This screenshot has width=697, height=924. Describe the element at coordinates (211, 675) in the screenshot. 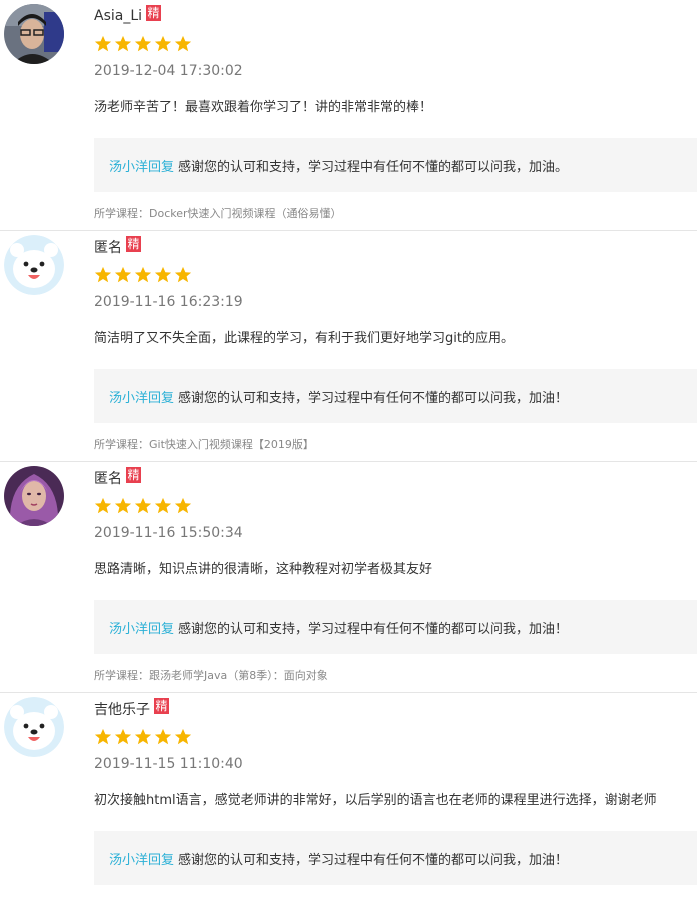

I see `course-info: 所学课程：跟汤老师学Java（第8季）：面向对象` at that location.